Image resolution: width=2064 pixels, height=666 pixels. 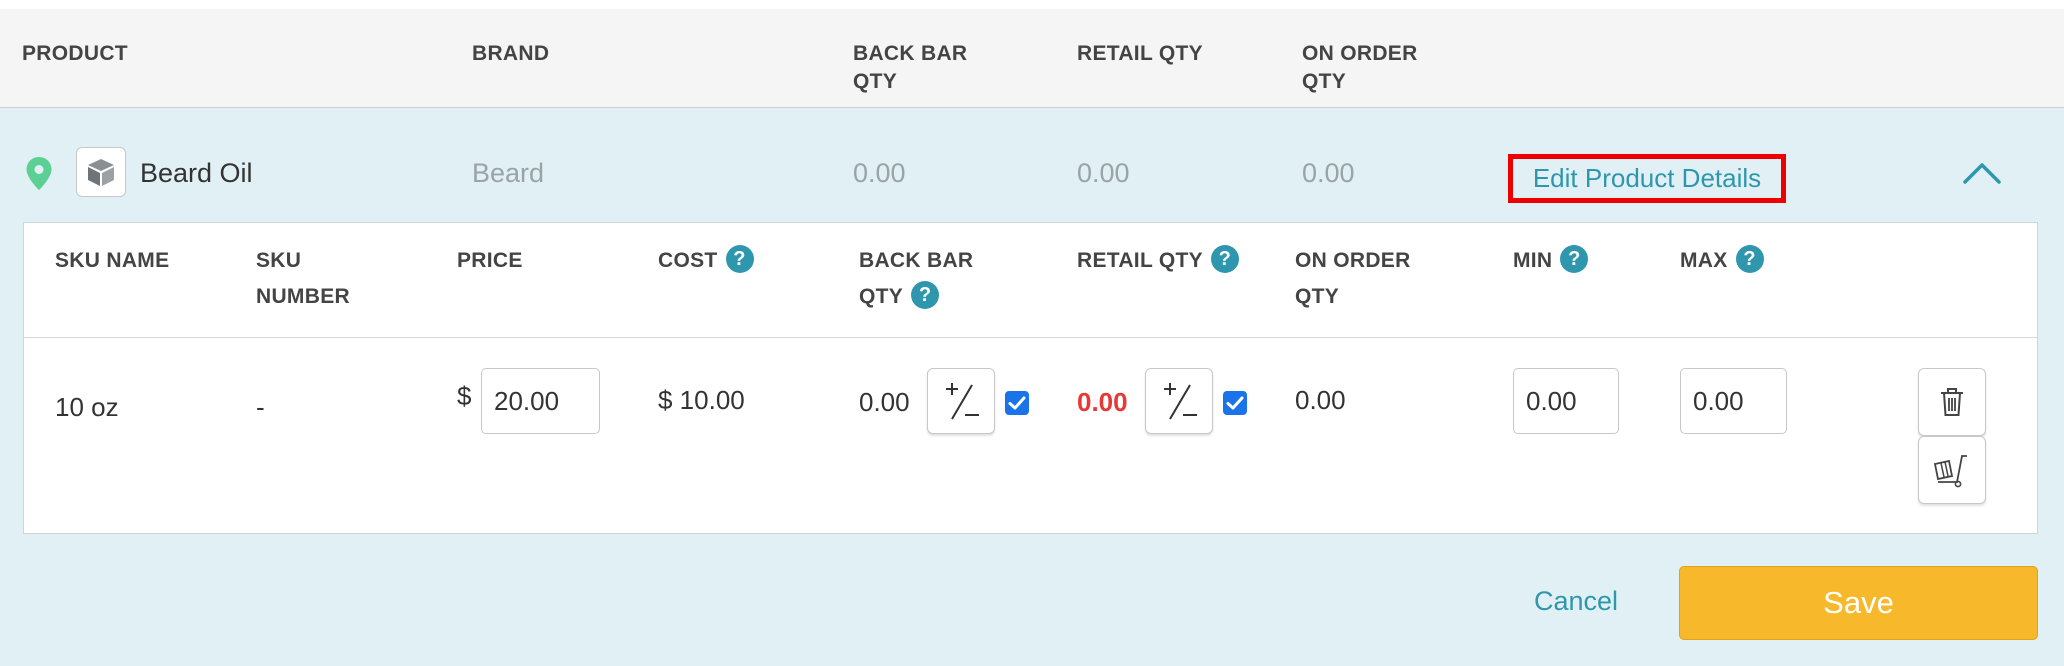 I want to click on retail-adjust-button, so click(x=1179, y=401).